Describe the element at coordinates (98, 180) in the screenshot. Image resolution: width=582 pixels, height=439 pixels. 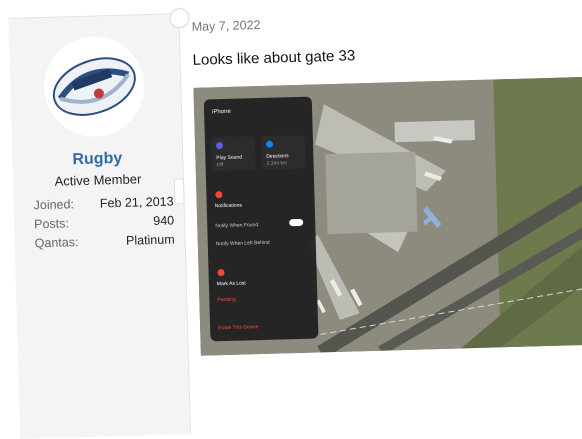
I see `user-title: Active Member` at that location.